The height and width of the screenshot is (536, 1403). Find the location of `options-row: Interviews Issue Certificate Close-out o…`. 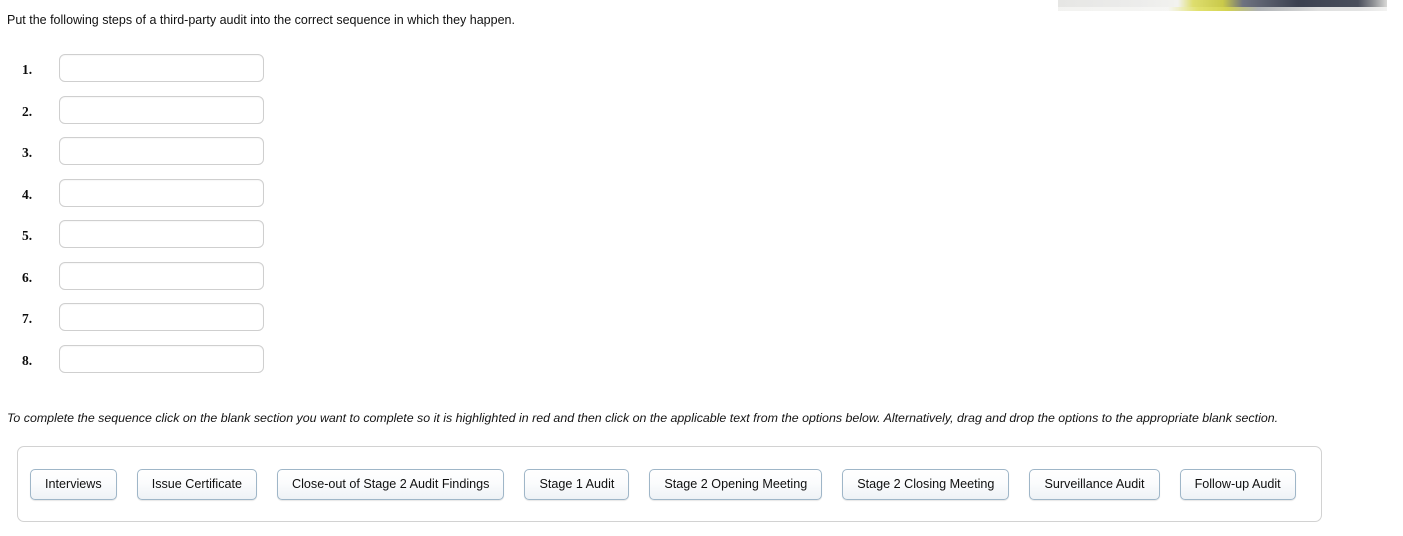

options-row: Interviews Issue Certificate Close-out o… is located at coordinates (657, 484).